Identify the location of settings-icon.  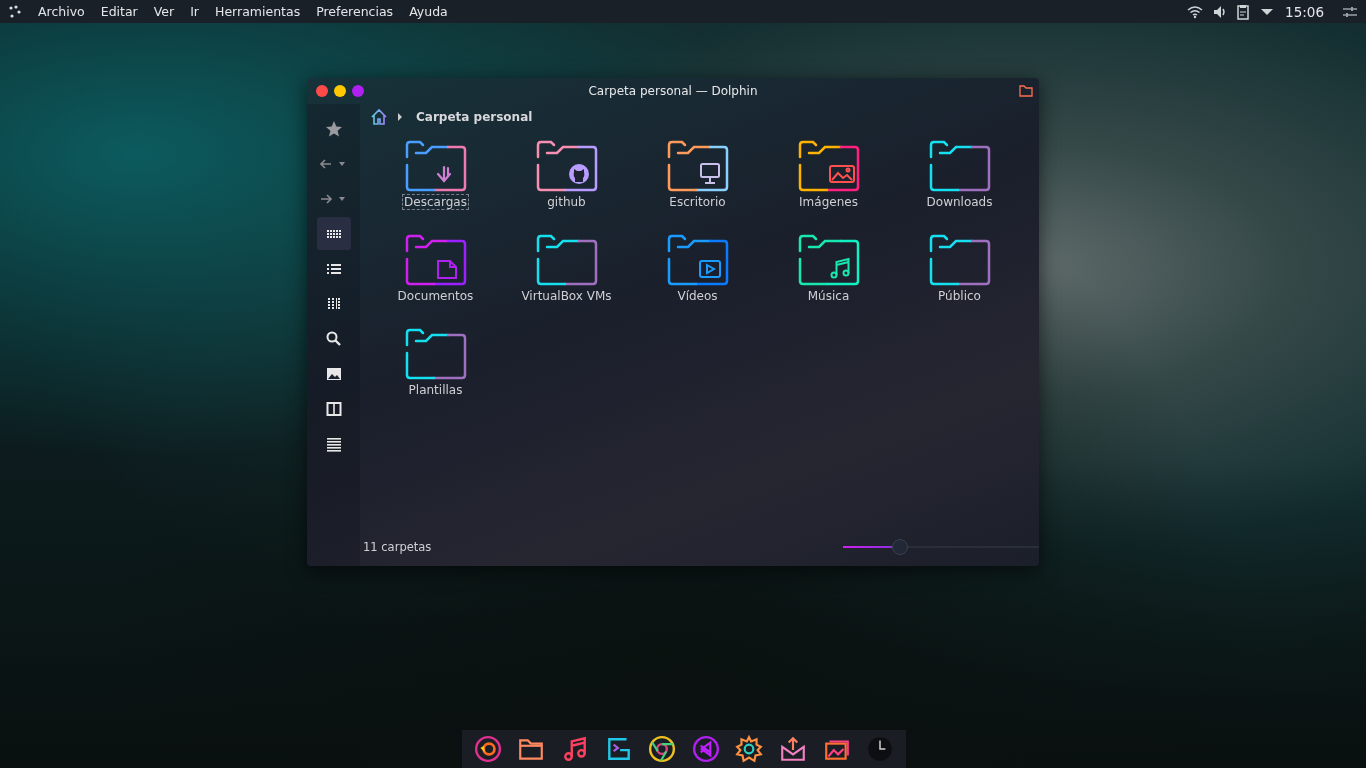
(749, 749).